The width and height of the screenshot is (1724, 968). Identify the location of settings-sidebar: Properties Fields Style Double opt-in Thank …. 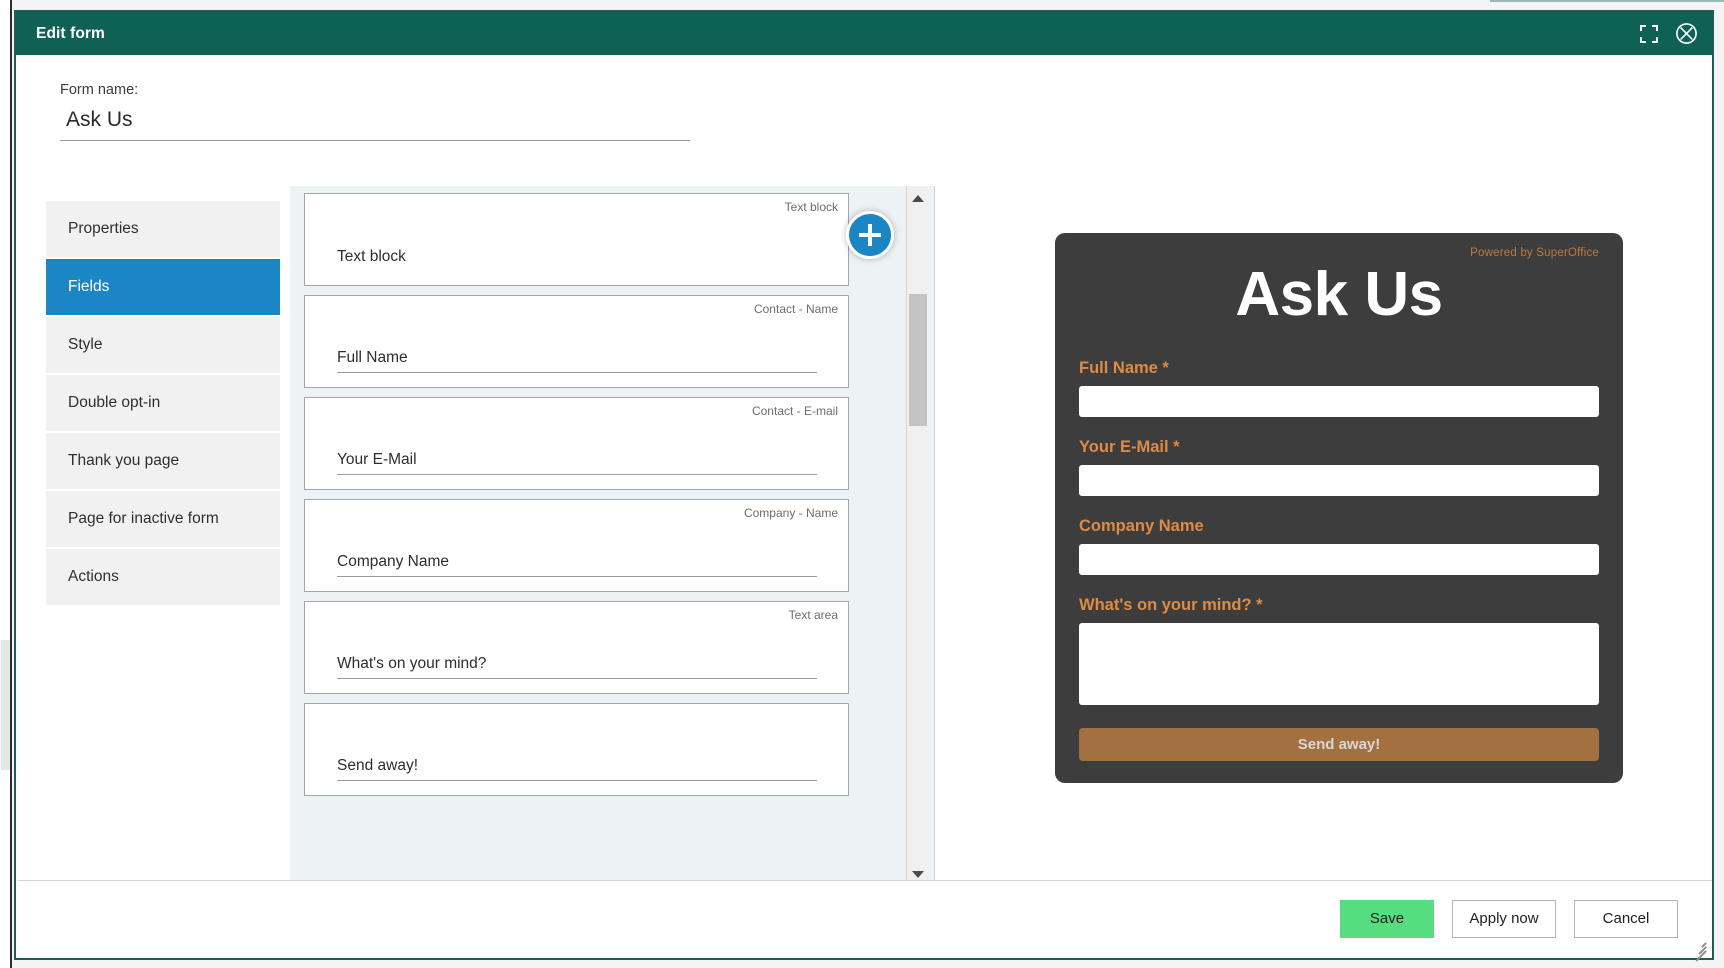
(163, 404).